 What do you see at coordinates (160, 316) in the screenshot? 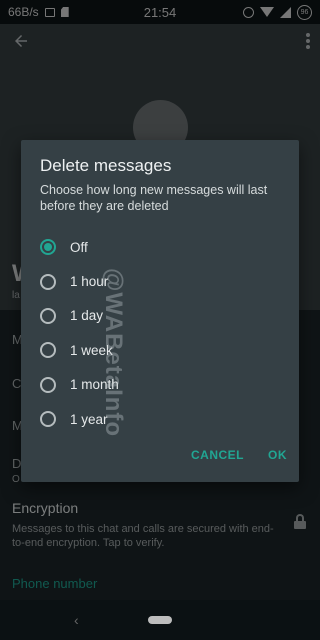
I see `option-1-day: 1 day` at bounding box center [160, 316].